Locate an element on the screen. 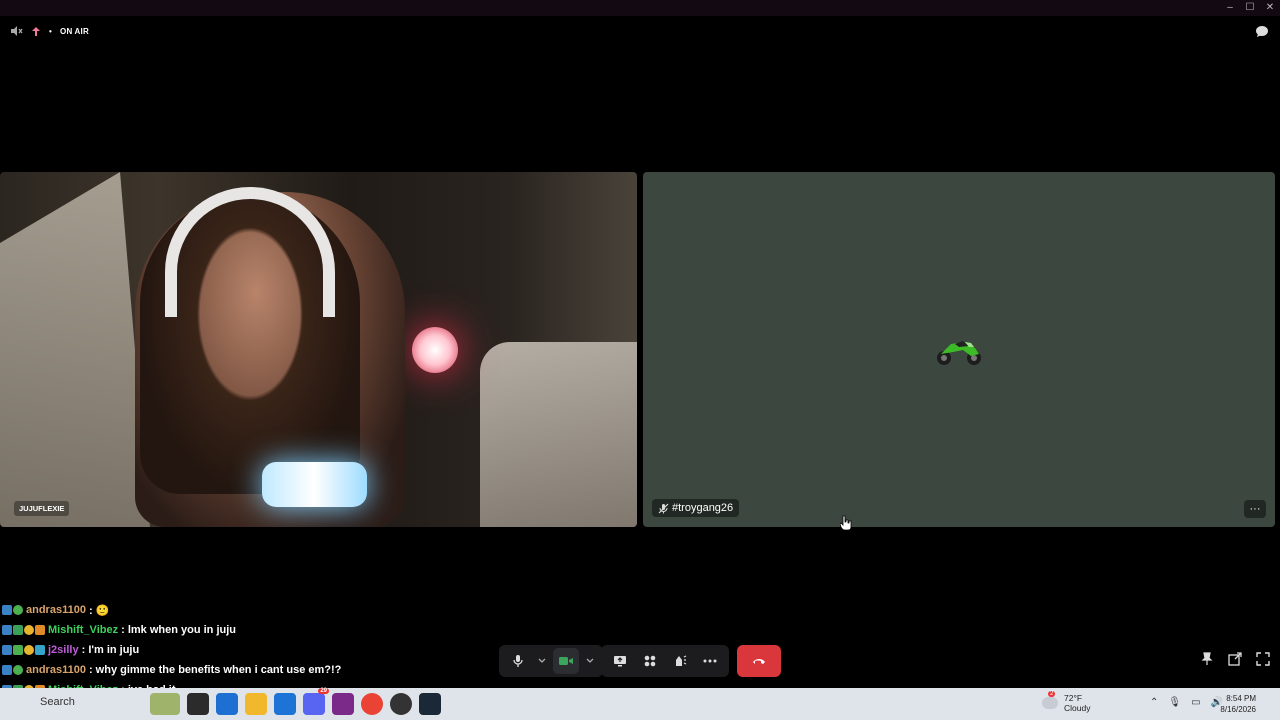 The image size is (1280, 720). chevron-up-icon: ⌃ is located at coordinates (1154, 702).